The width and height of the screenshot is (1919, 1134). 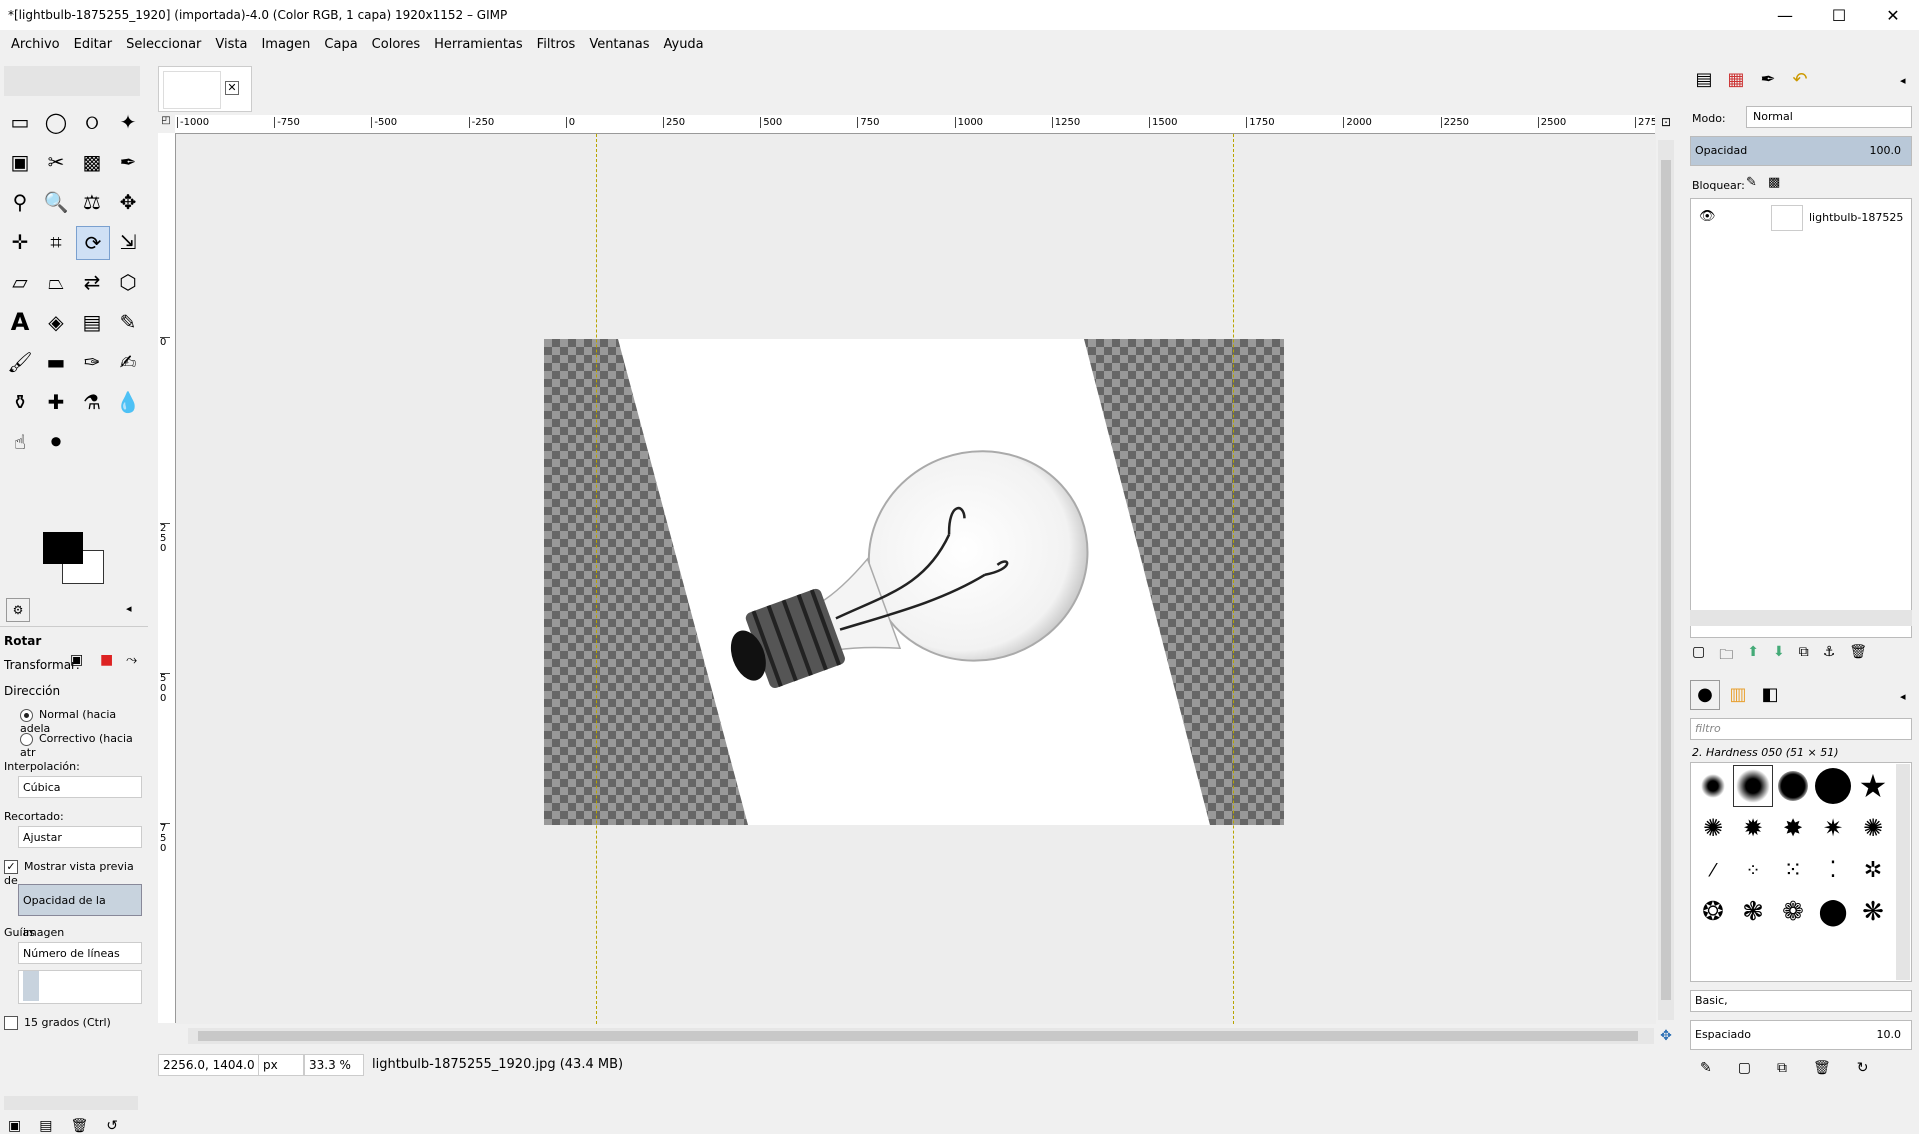 What do you see at coordinates (84, 745) in the screenshot?
I see `direction-corrective-radio: Correctivo (hacia atr` at bounding box center [84, 745].